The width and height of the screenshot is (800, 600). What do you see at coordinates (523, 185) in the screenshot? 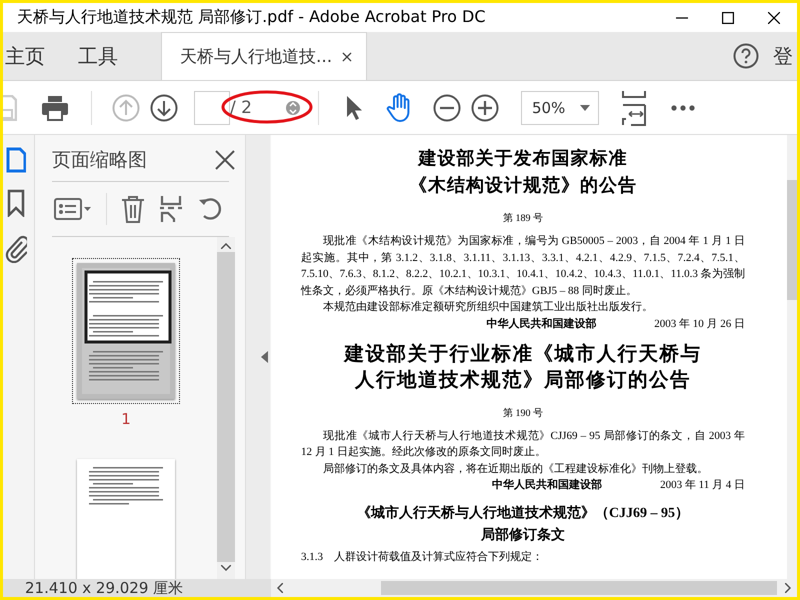
I see `document-heading: 《木结构设计规范》的公告` at bounding box center [523, 185].